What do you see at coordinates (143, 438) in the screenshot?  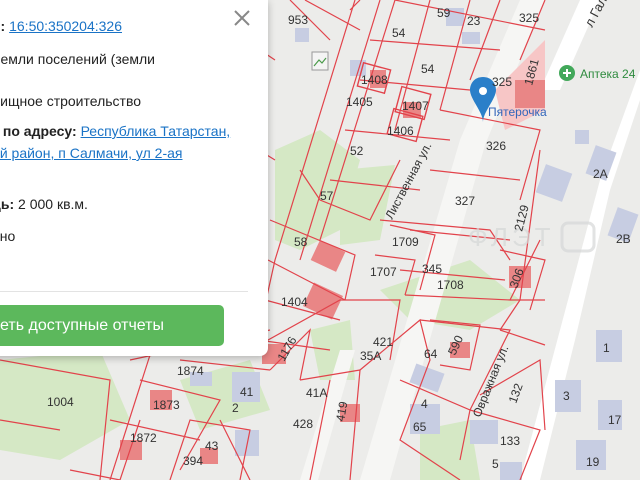 I see `parcel-number-label: 1872` at bounding box center [143, 438].